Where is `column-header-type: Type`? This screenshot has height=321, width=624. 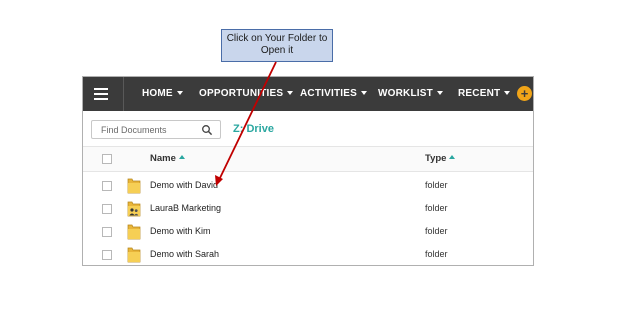 column-header-type: Type is located at coordinates (440, 158).